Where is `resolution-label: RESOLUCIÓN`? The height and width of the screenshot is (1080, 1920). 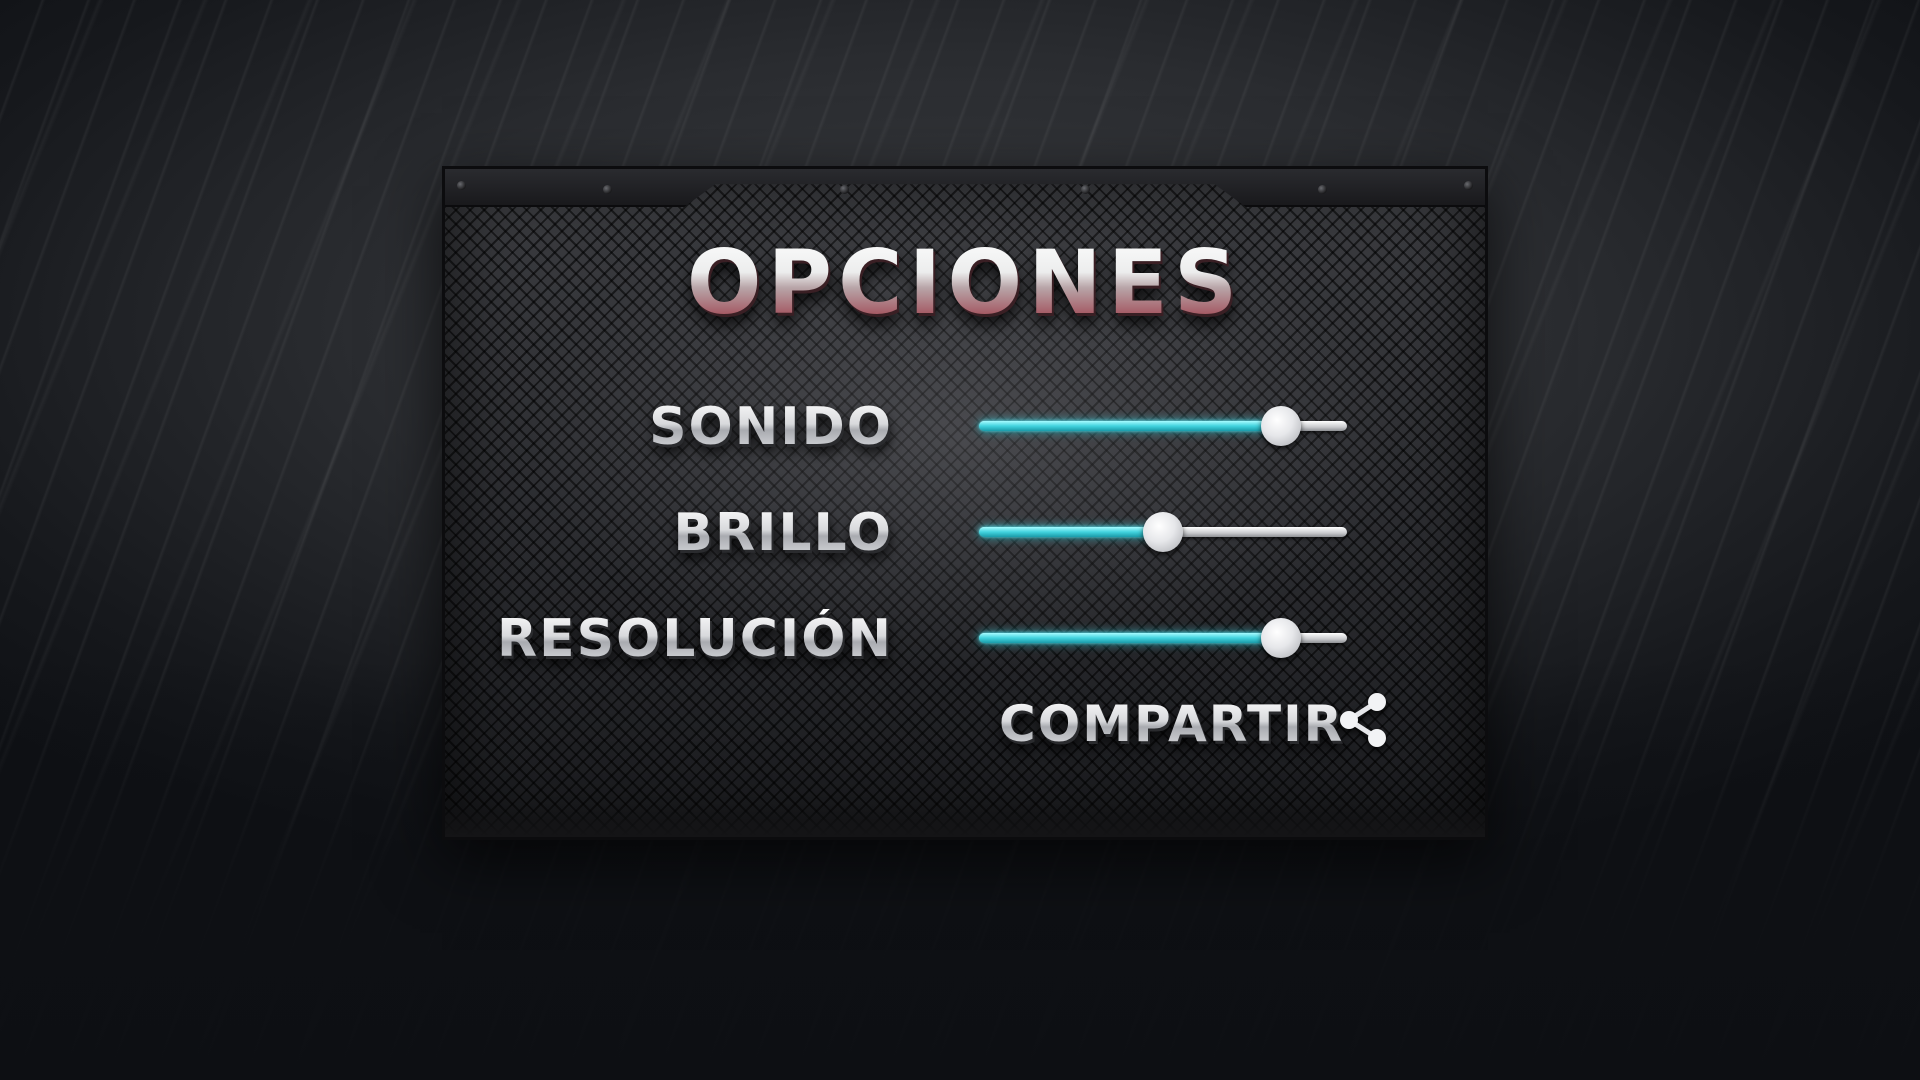 resolution-label: RESOLUCIÓN is located at coordinates (695, 639).